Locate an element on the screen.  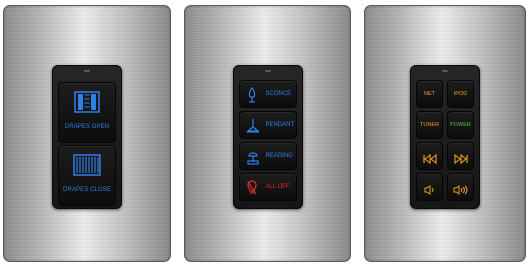
power-label: POWER is located at coordinates (460, 125).